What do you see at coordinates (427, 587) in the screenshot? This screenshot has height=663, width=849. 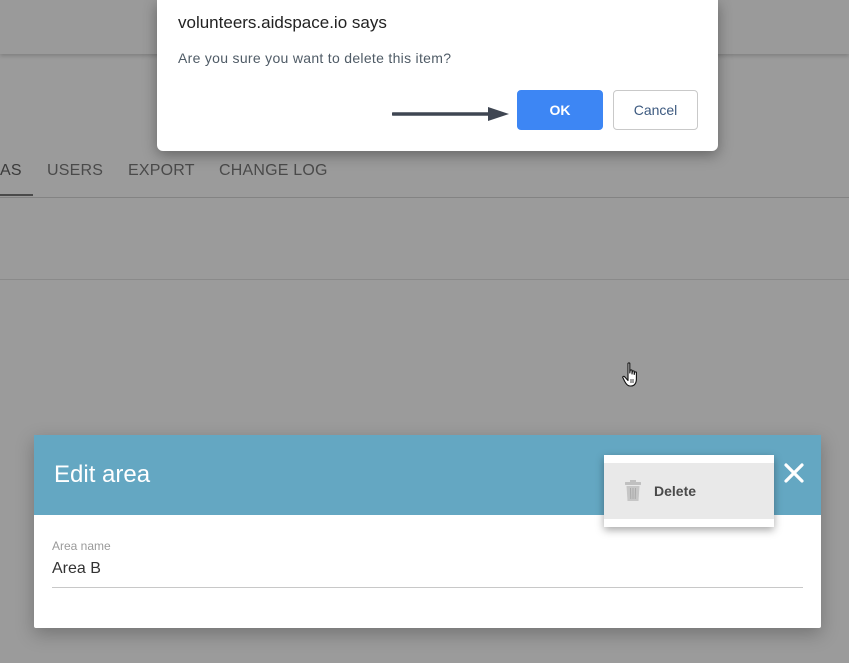 I see `input-underline` at bounding box center [427, 587].